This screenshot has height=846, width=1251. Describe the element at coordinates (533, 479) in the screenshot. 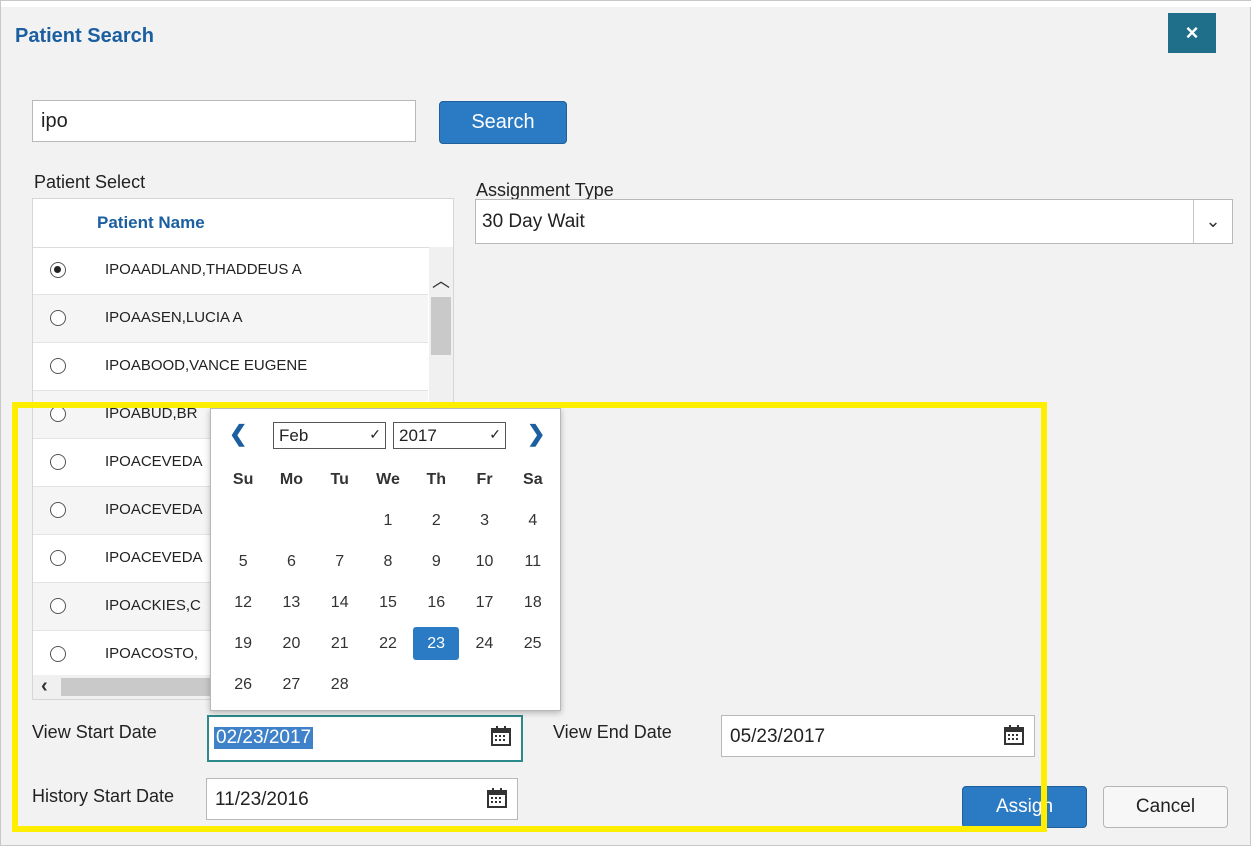

I see `weekday-label: Sa` at that location.